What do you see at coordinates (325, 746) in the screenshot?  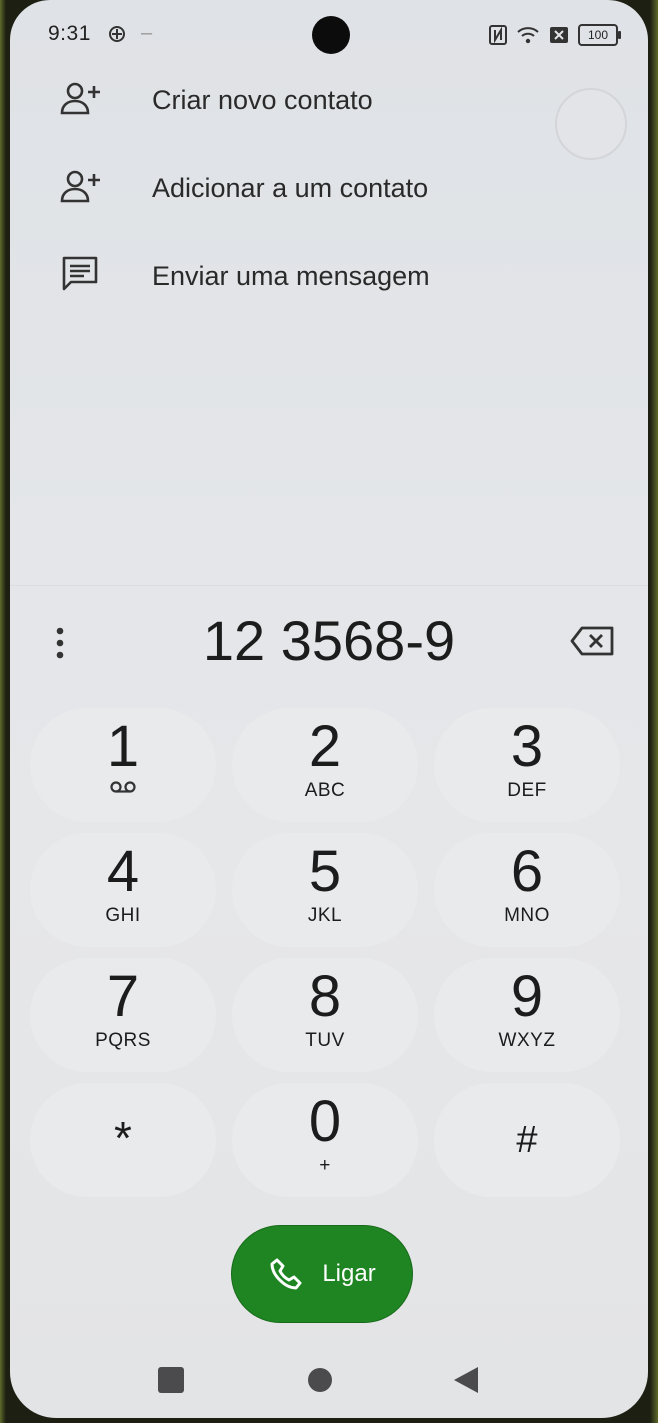 I see `key-digit: 2` at bounding box center [325, 746].